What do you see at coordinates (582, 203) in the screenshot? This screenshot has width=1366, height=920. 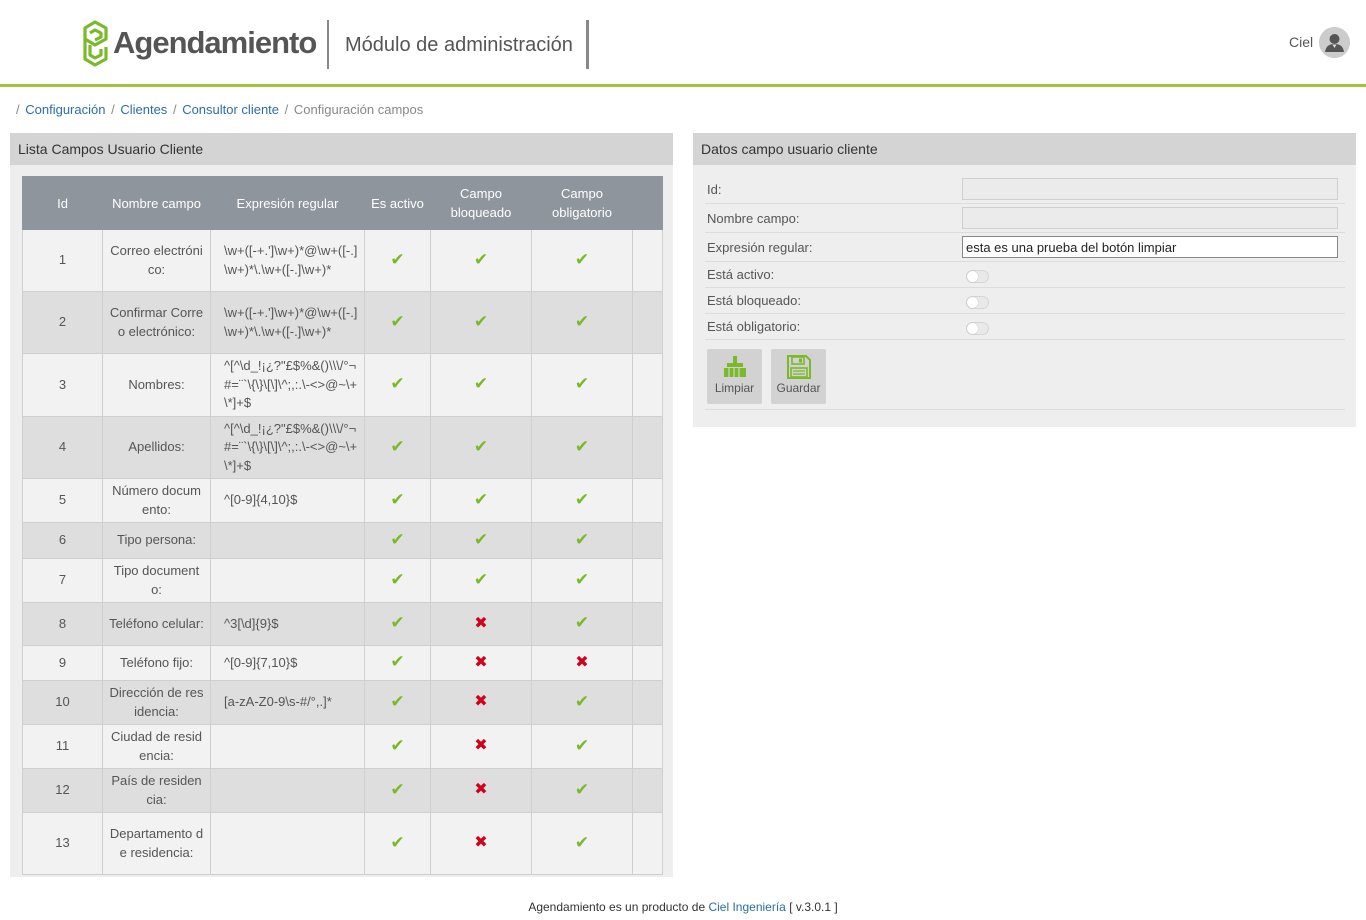 I see `column-header-required: Campo obligatorio` at bounding box center [582, 203].